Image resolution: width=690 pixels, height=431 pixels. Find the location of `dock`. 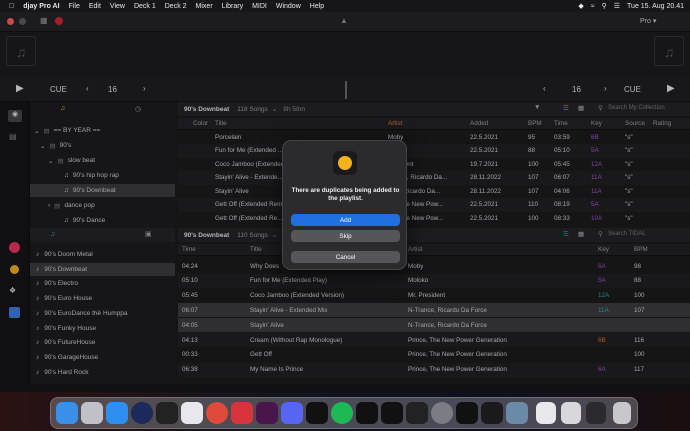

dock is located at coordinates (344, 413).